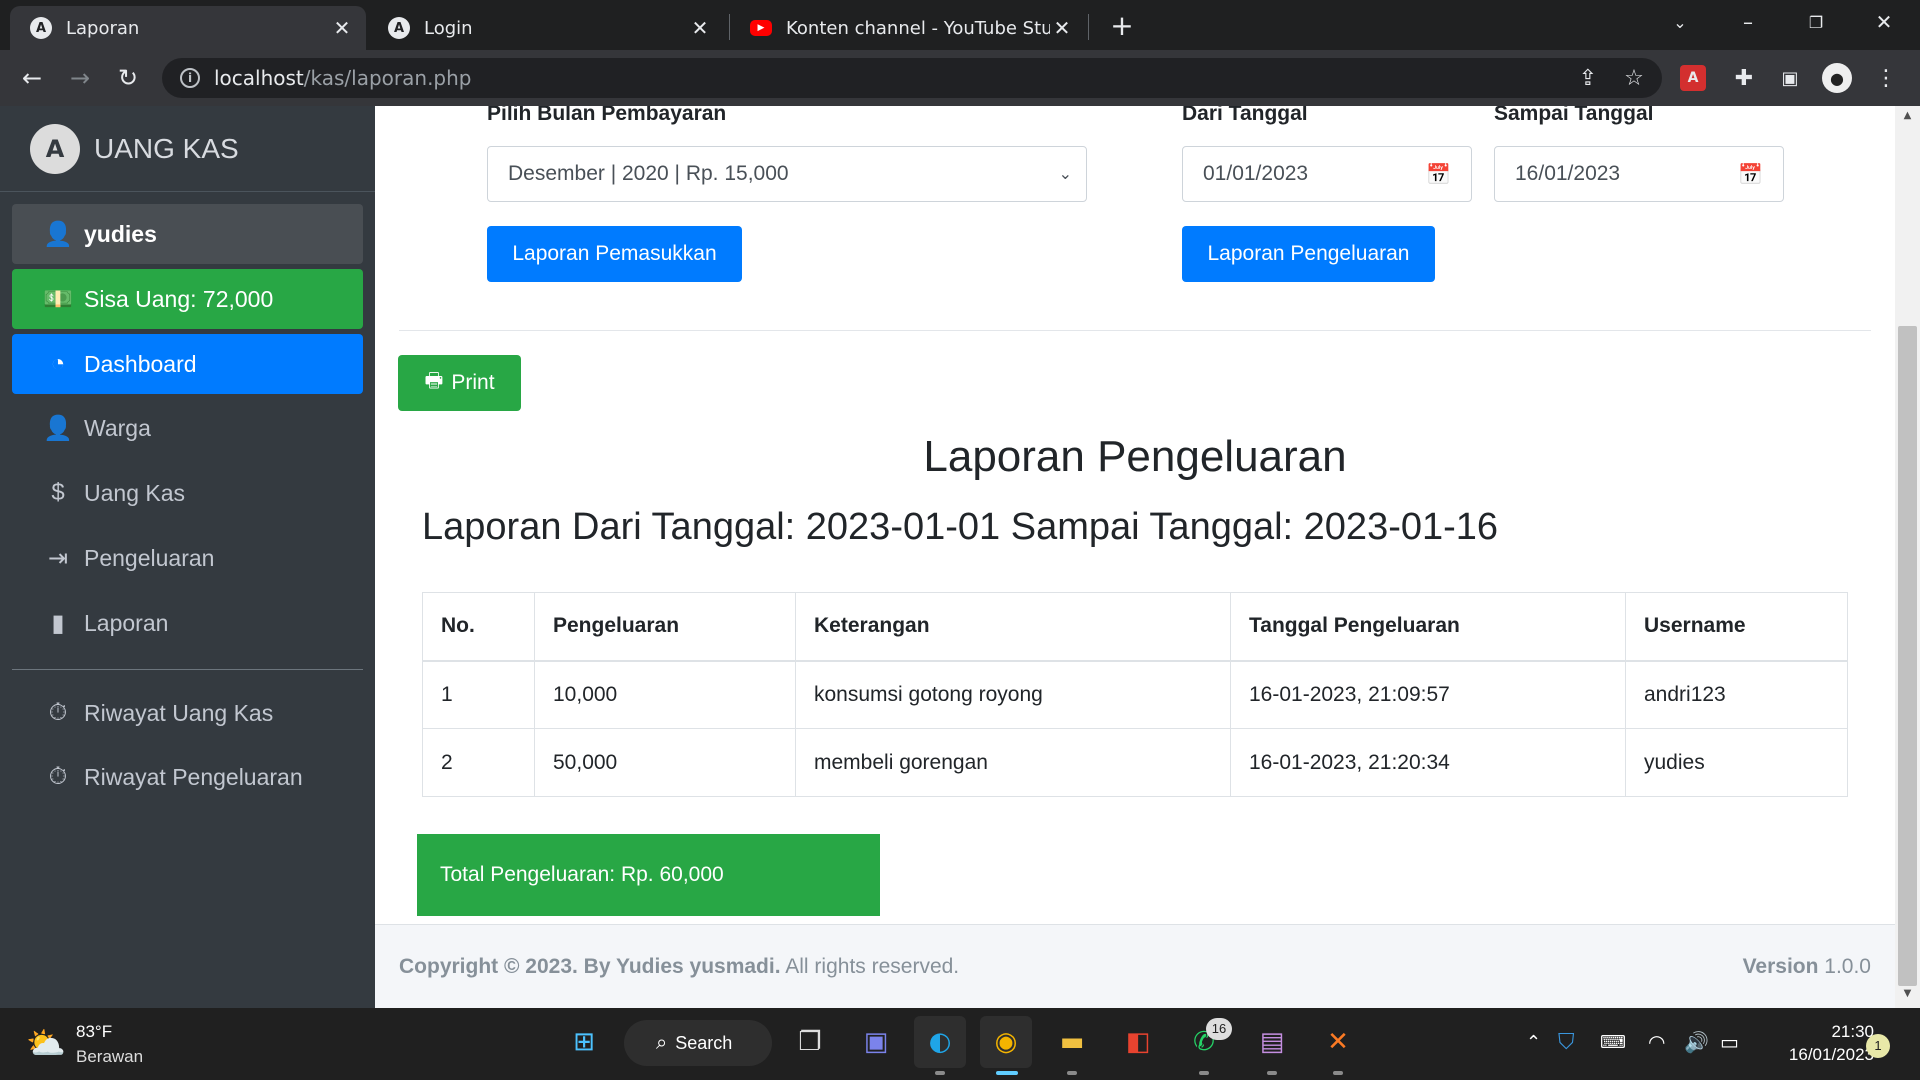 The height and width of the screenshot is (1080, 1920). What do you see at coordinates (190, 78) in the screenshot?
I see `site-info-icon: i` at bounding box center [190, 78].